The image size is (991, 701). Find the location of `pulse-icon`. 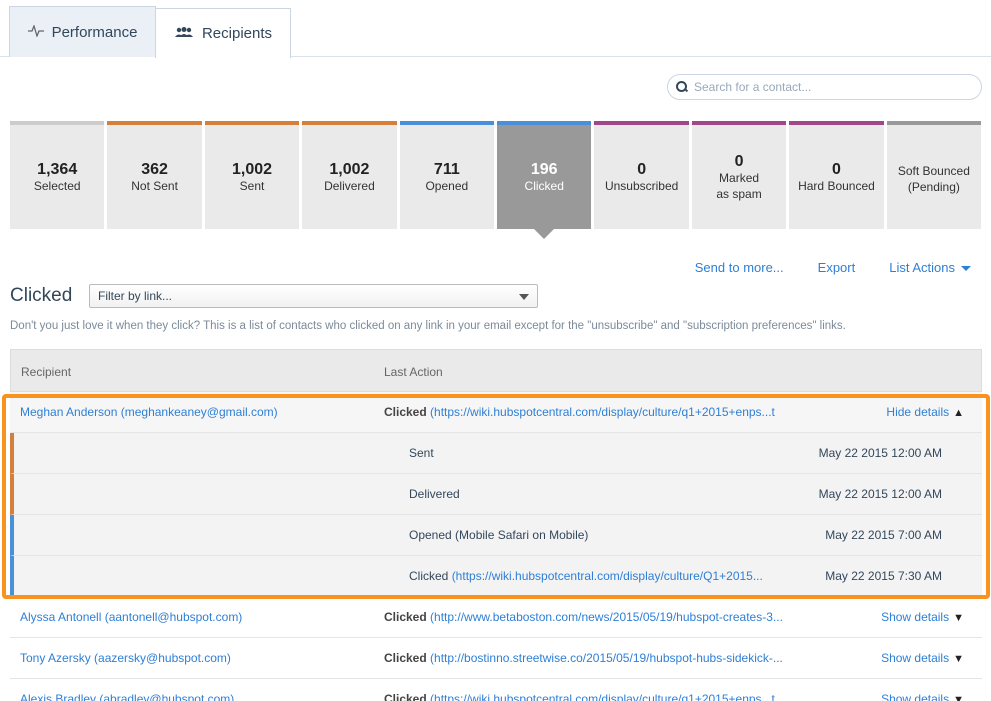

pulse-icon is located at coordinates (35, 31).